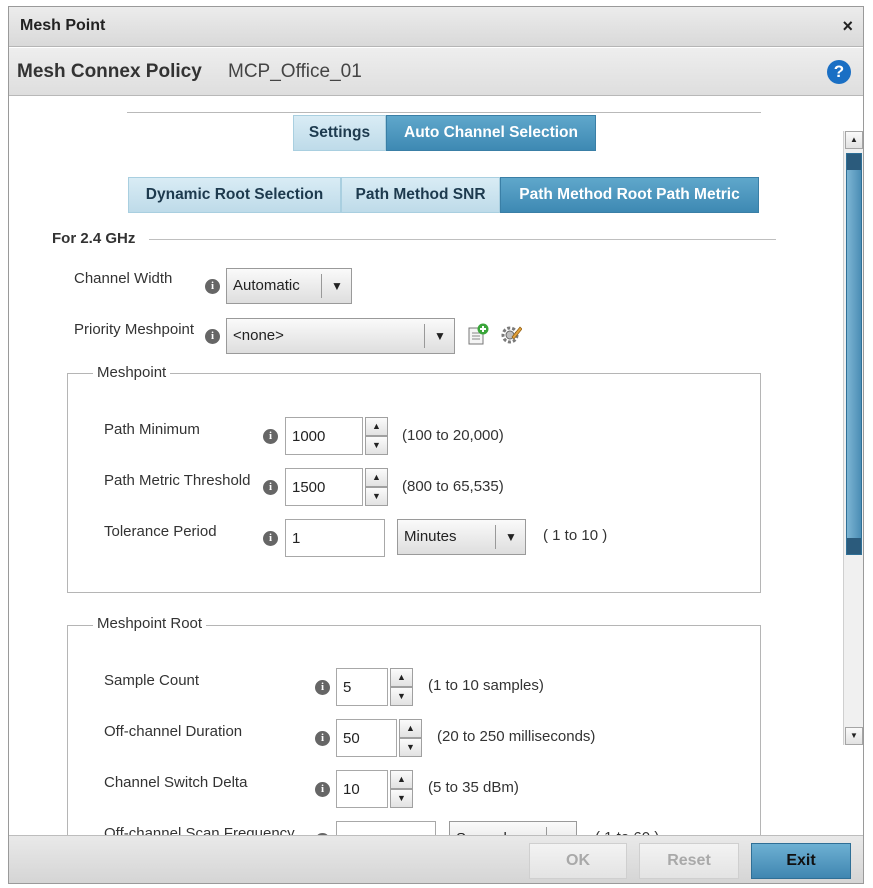  I want to click on channel-width-select: Automatic ▼, so click(289, 286).